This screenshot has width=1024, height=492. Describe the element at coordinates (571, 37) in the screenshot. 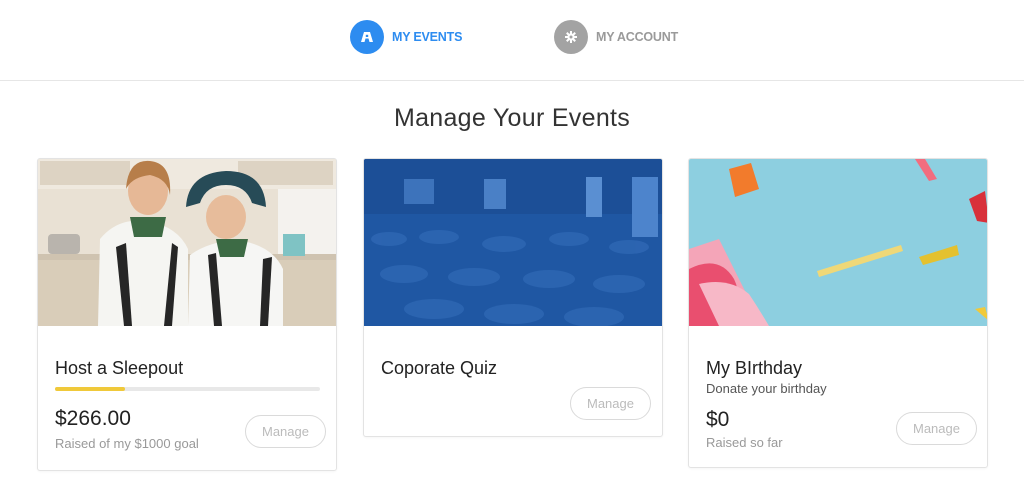

I see `gear-icon` at that location.